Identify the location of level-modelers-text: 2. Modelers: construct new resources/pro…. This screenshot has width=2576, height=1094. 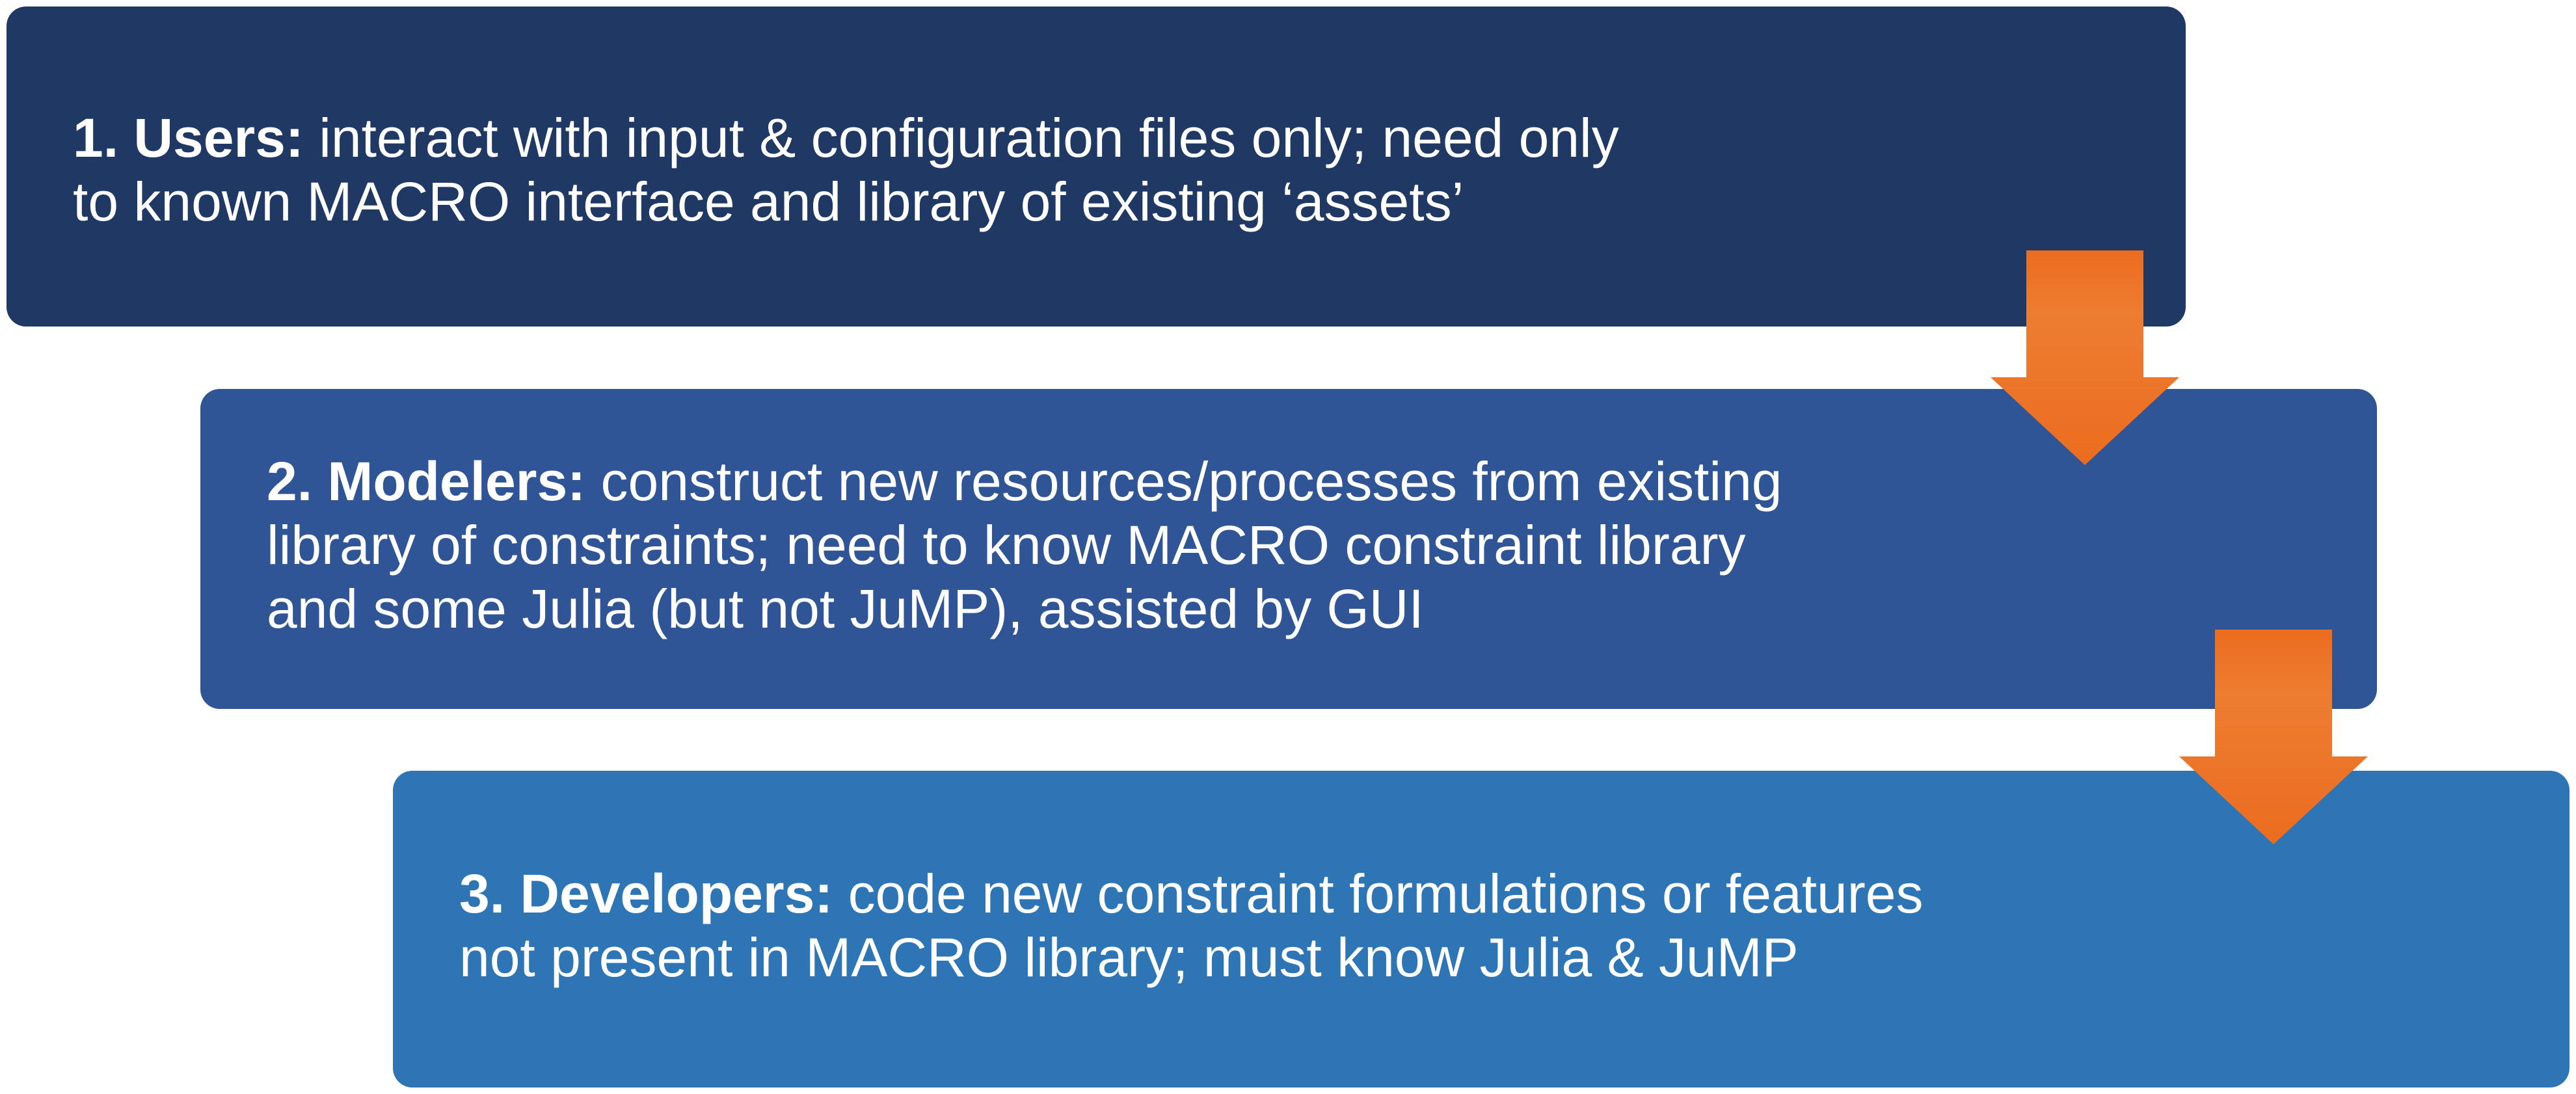
(1024, 545).